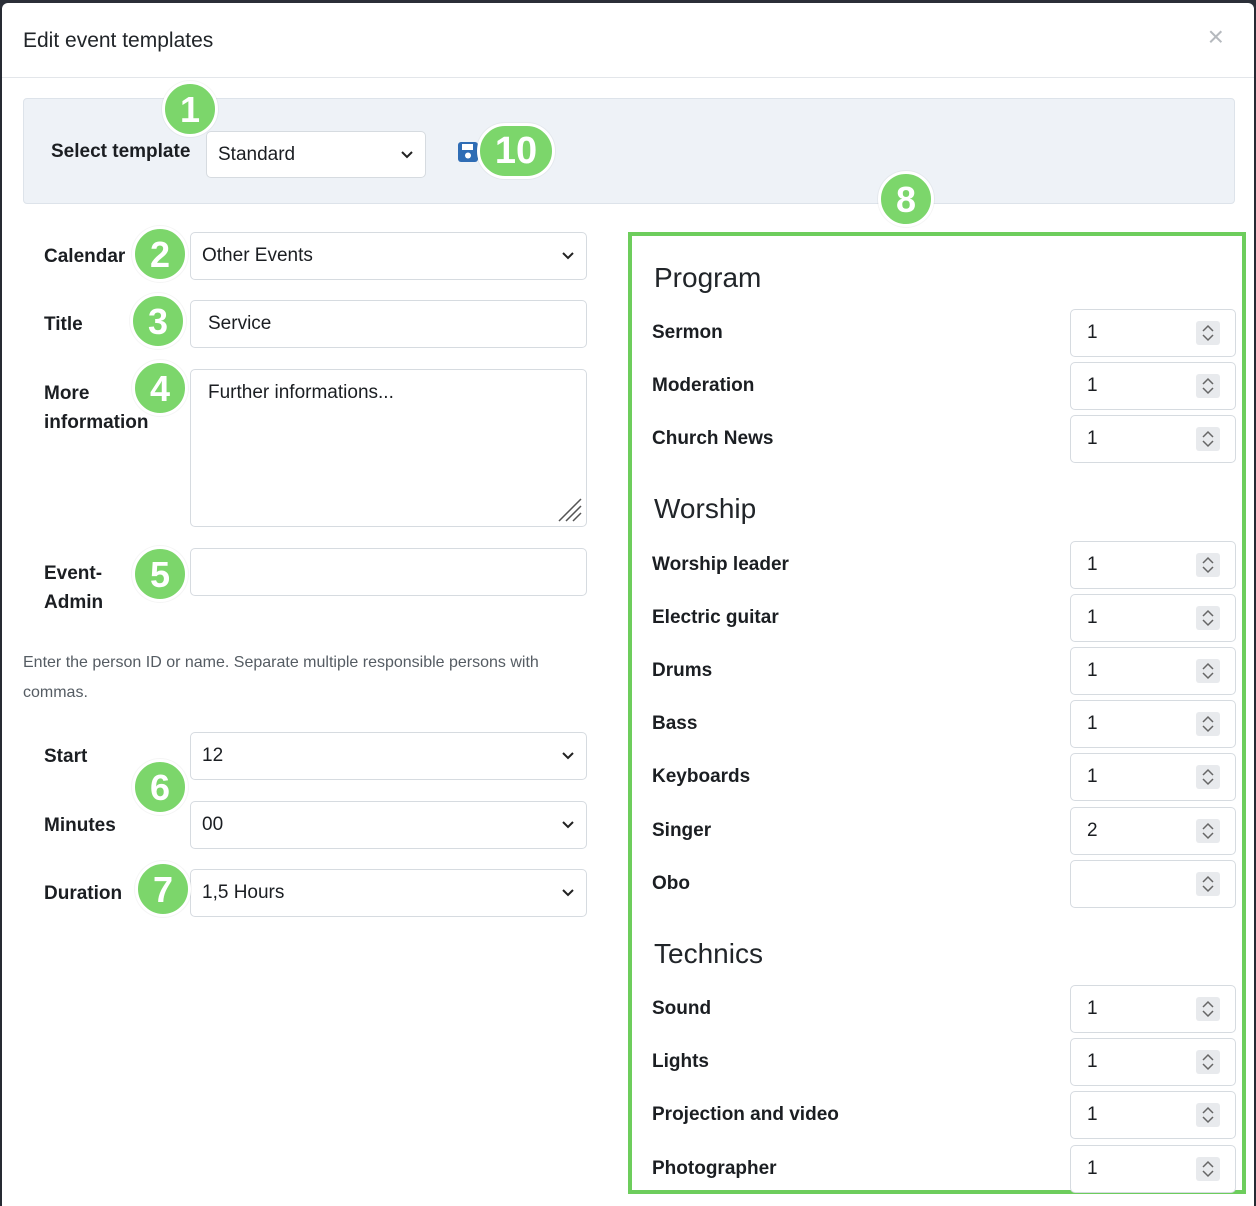 The height and width of the screenshot is (1206, 1256). Describe the element at coordinates (713, 438) in the screenshot. I see `role-label: Church News` at that location.